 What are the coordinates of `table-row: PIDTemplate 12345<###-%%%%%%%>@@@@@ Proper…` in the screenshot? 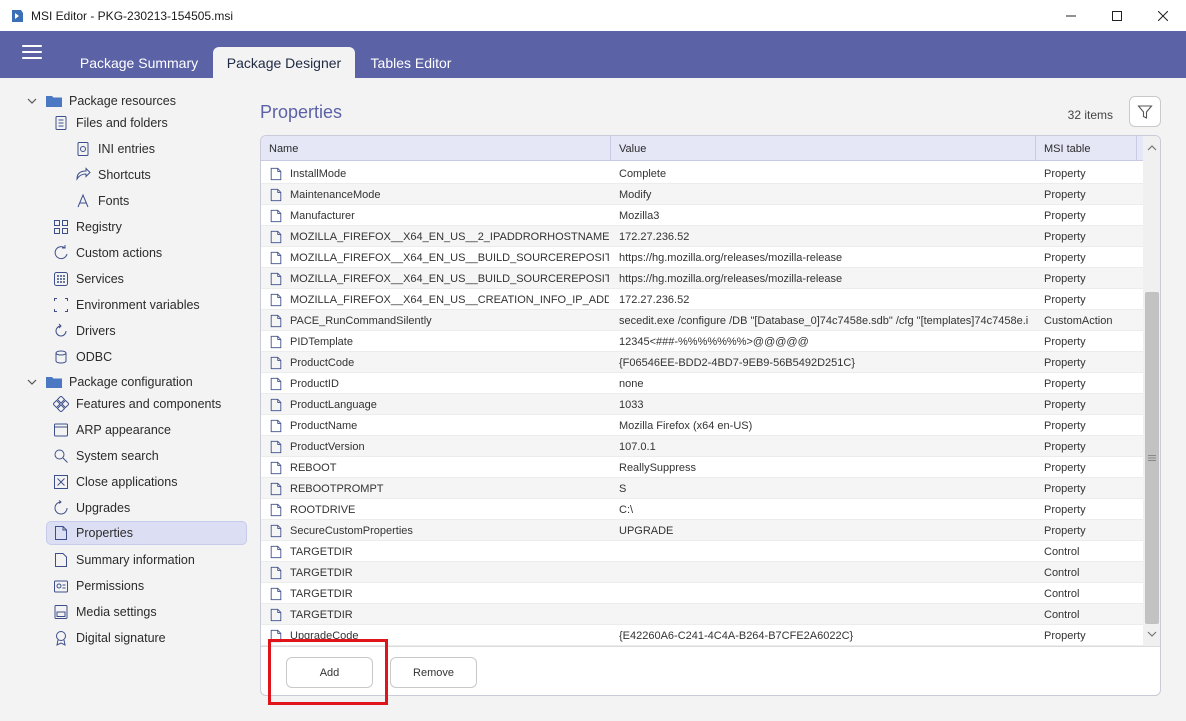 It's located at (702, 341).